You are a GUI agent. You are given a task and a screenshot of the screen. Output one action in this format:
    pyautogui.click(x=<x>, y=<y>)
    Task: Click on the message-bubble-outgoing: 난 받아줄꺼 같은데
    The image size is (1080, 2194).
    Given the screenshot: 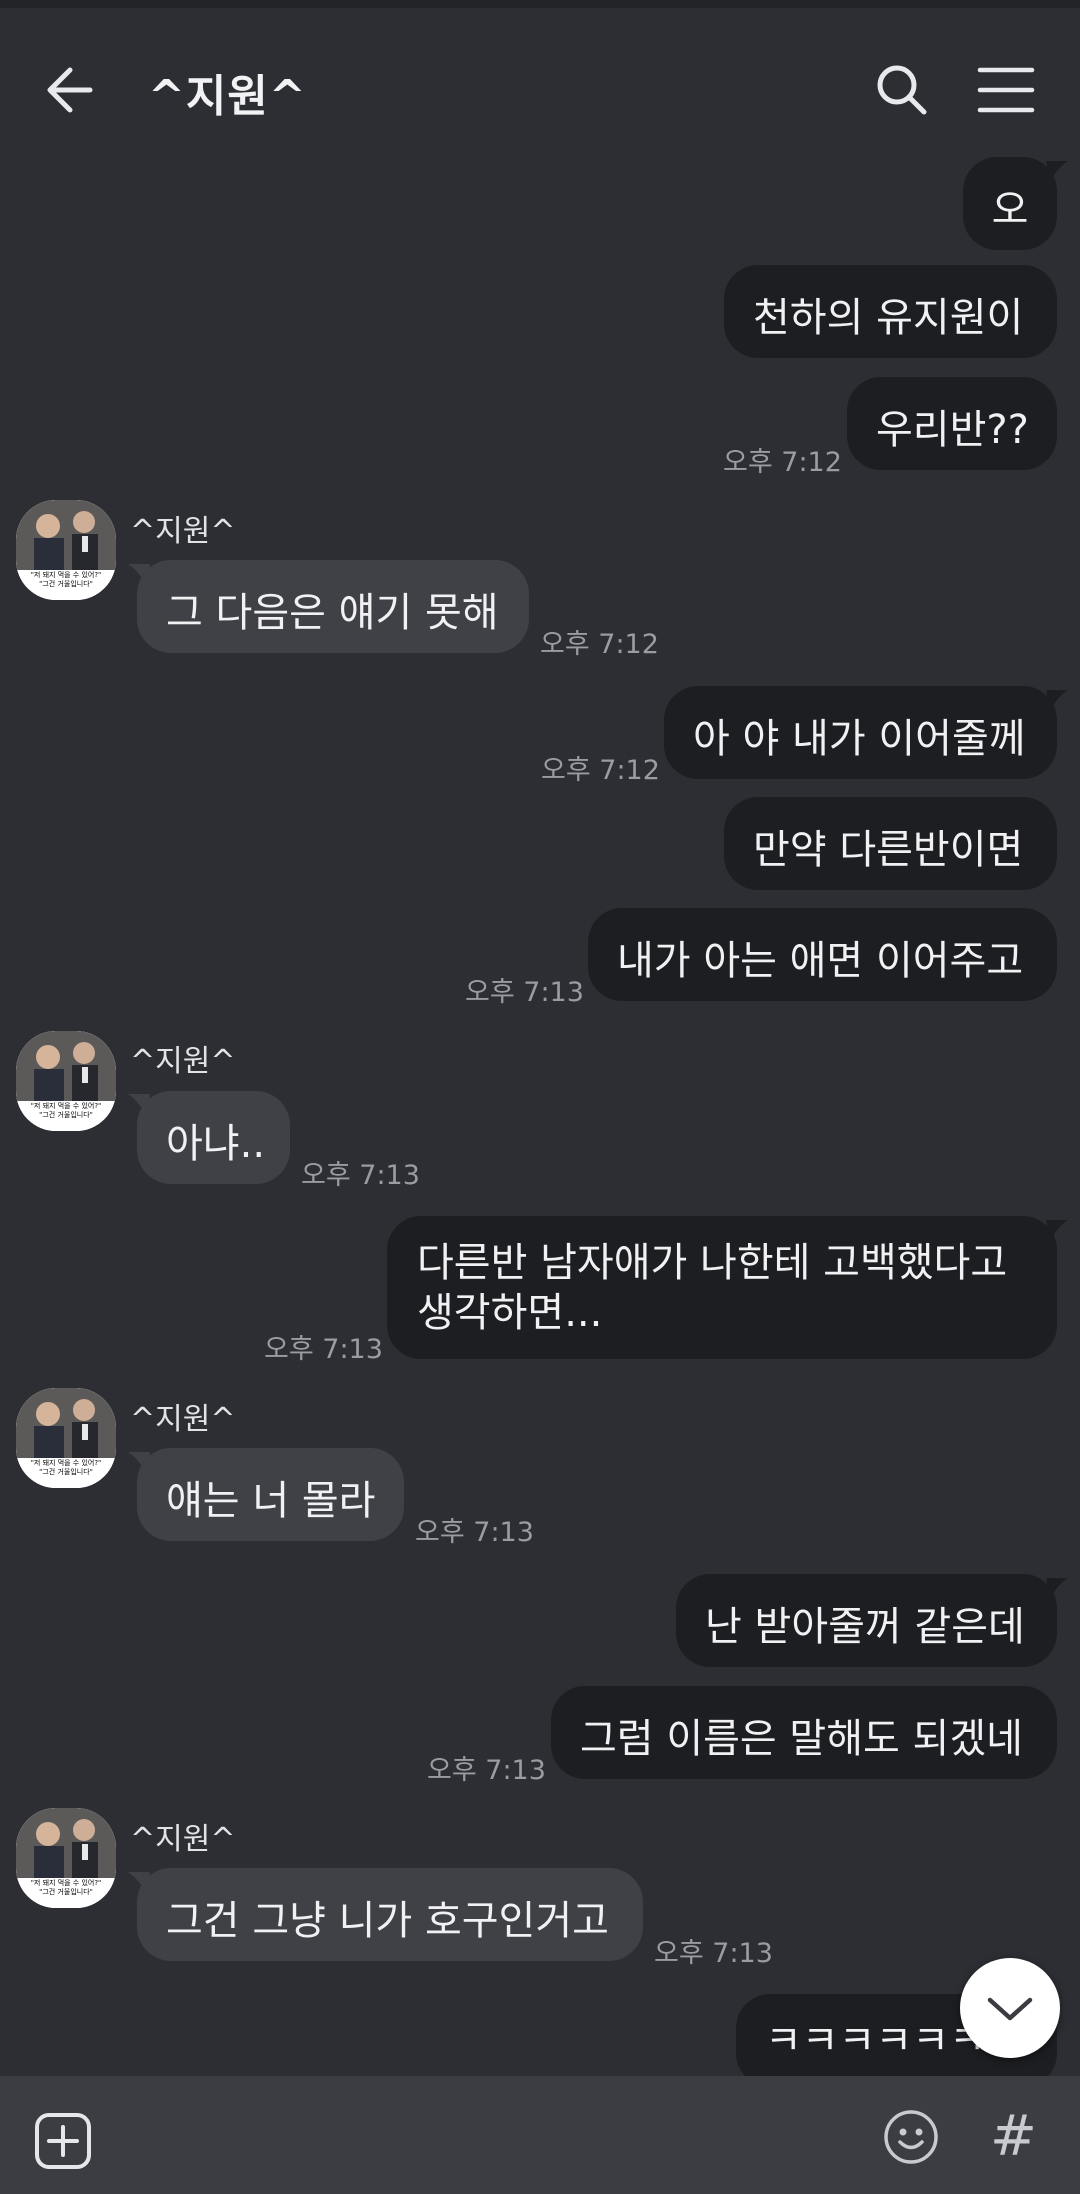 What is the action you would take?
    pyautogui.click(x=866, y=1620)
    